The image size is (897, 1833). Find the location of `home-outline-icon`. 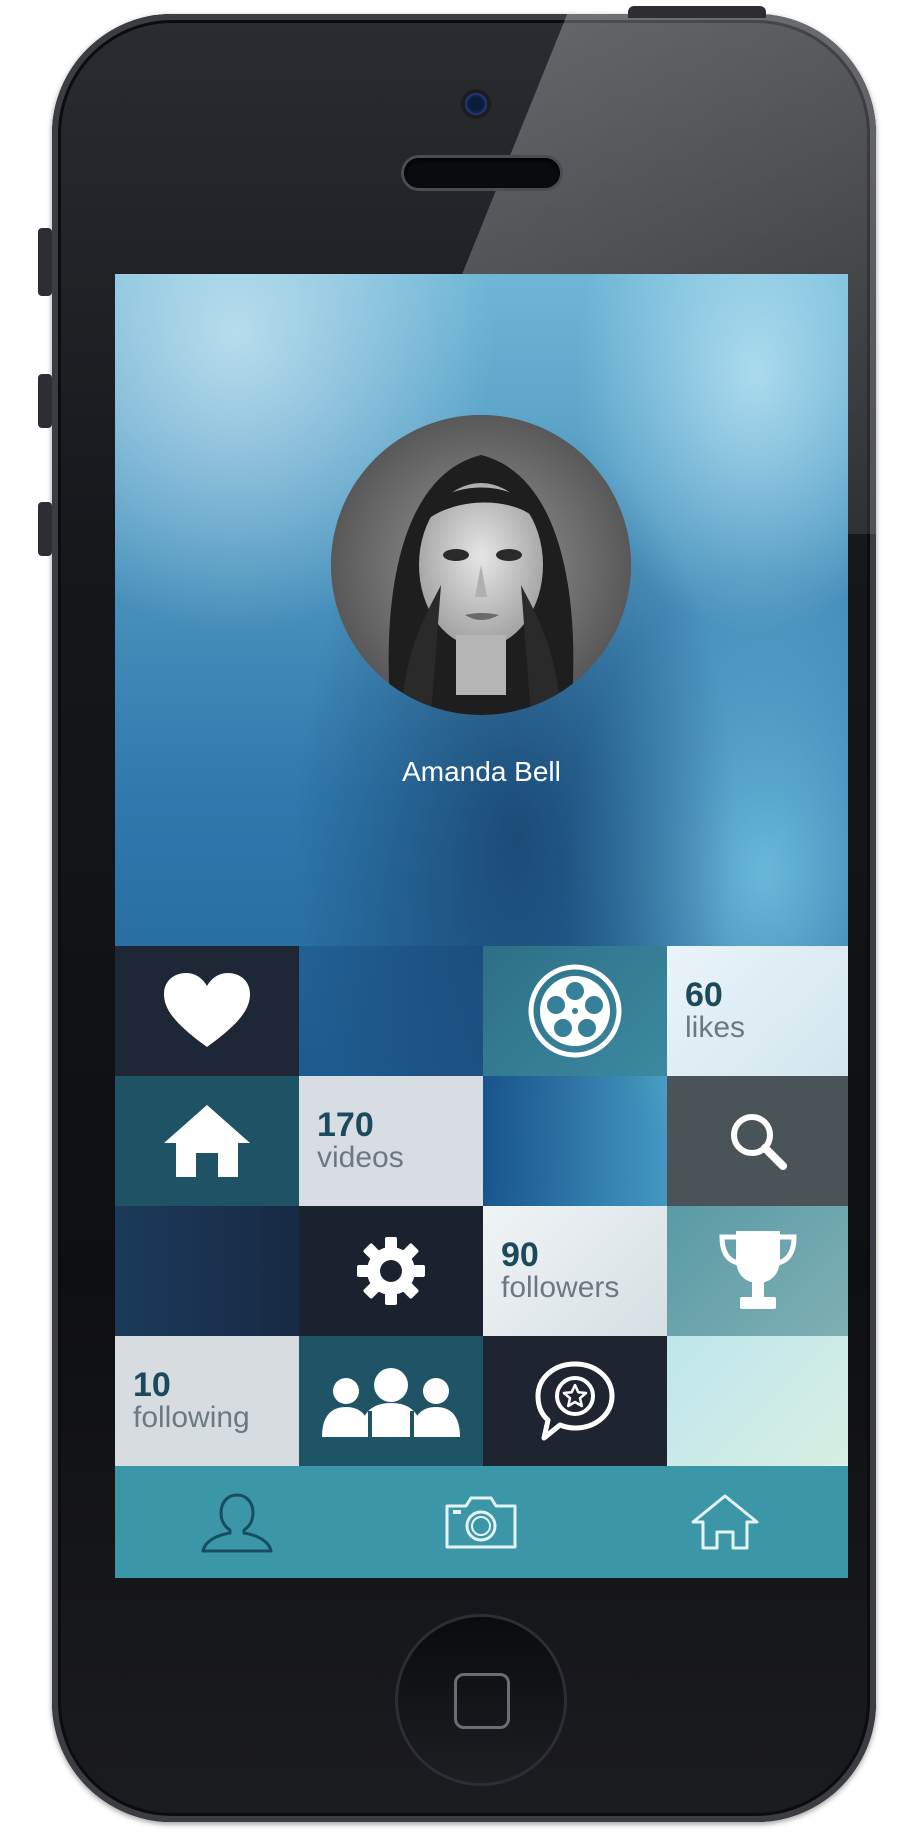

home-outline-icon is located at coordinates (725, 1522).